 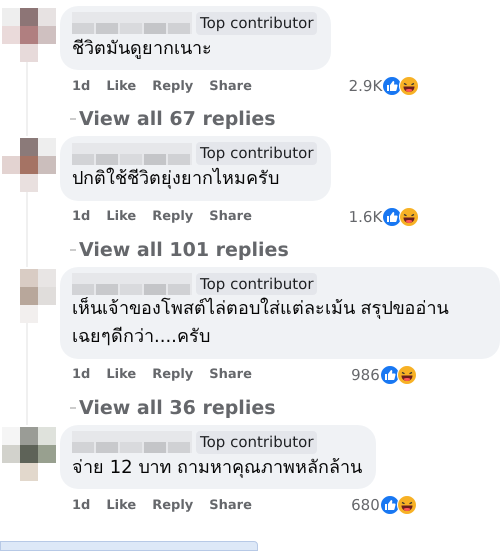 I want to click on comment-text: เห็นเจ้าของโพสต์ไล่ตอบใส่แต่ละเม้น สรุปขออ่านเฉยๆดีกว่า....ครับ, so click(x=261, y=323).